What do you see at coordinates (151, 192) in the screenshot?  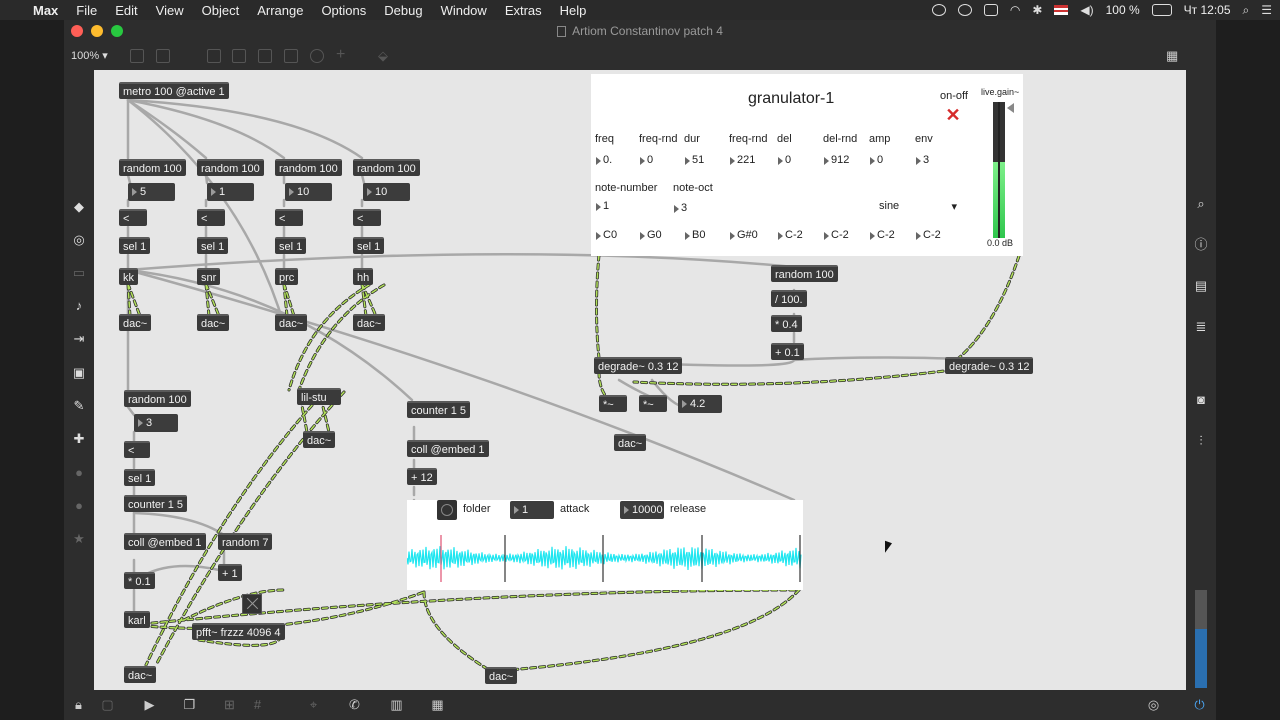 I see `number-box: 5` at bounding box center [151, 192].